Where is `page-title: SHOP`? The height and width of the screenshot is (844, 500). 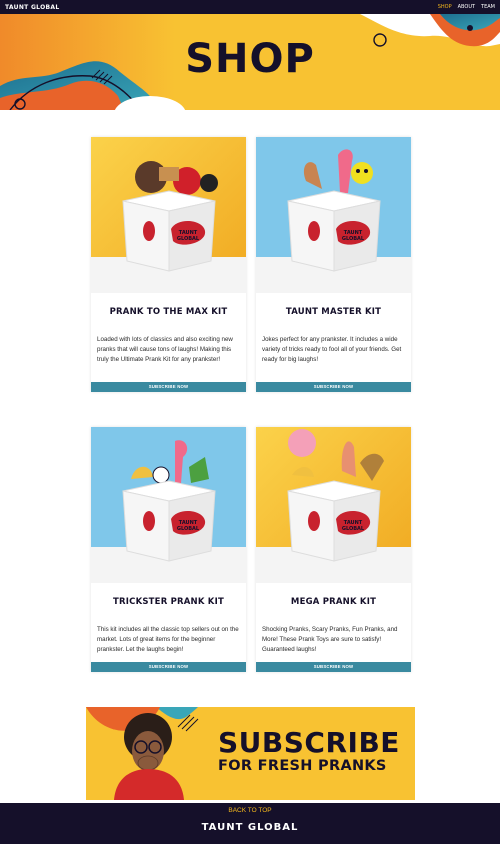 page-title: SHOP is located at coordinates (250, 59).